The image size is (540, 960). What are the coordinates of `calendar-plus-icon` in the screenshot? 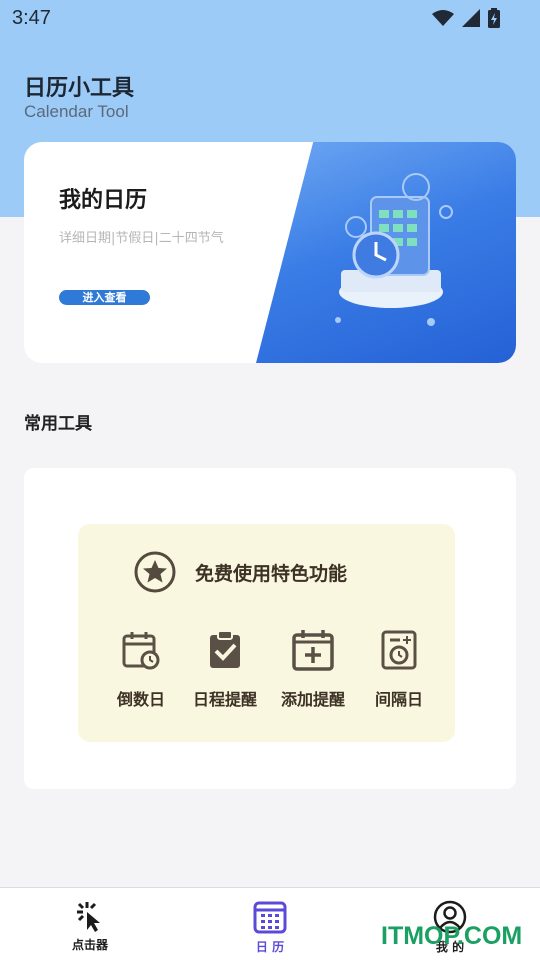 It's located at (313, 650).